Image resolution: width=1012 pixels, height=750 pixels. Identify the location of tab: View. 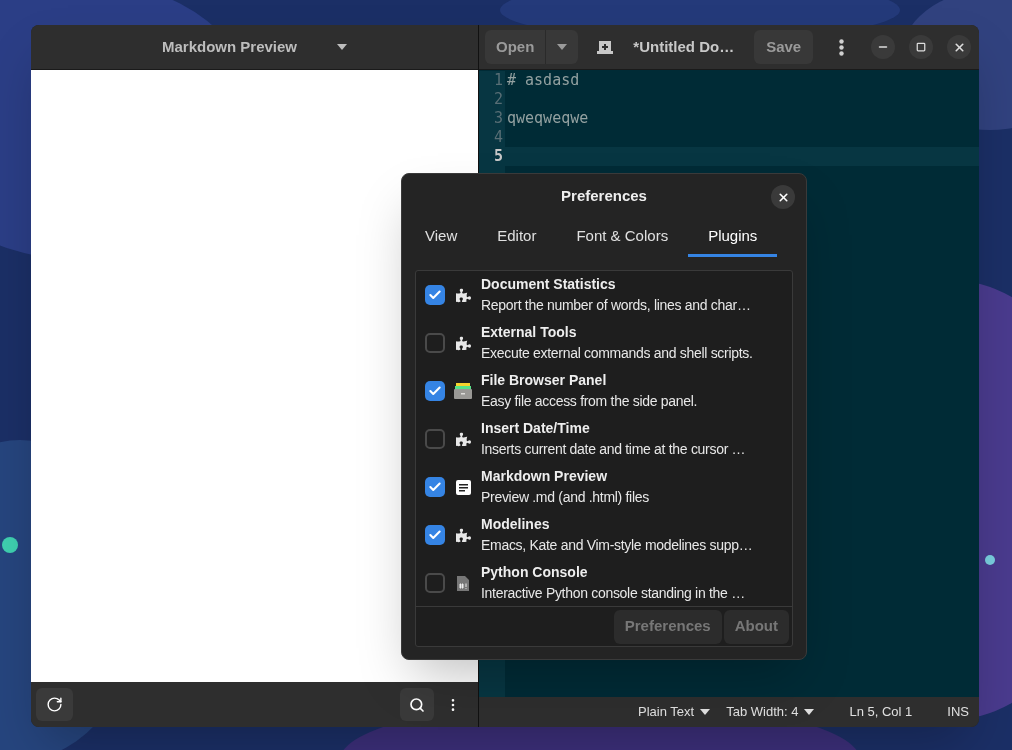
(441, 238).